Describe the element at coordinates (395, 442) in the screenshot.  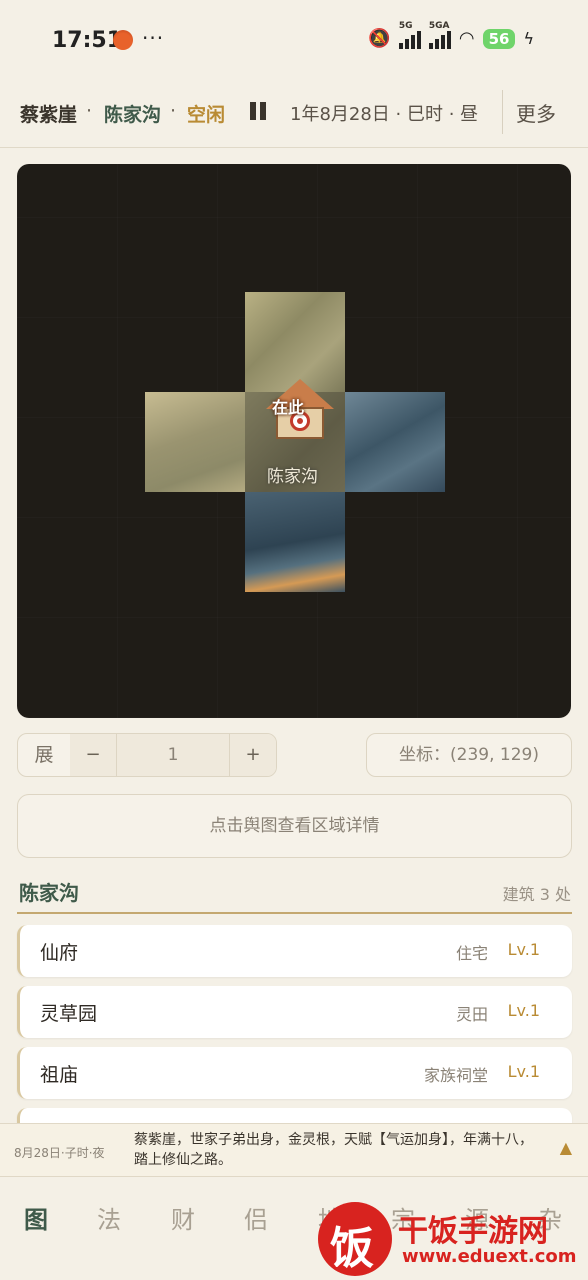
I see `map-tile-east` at that location.